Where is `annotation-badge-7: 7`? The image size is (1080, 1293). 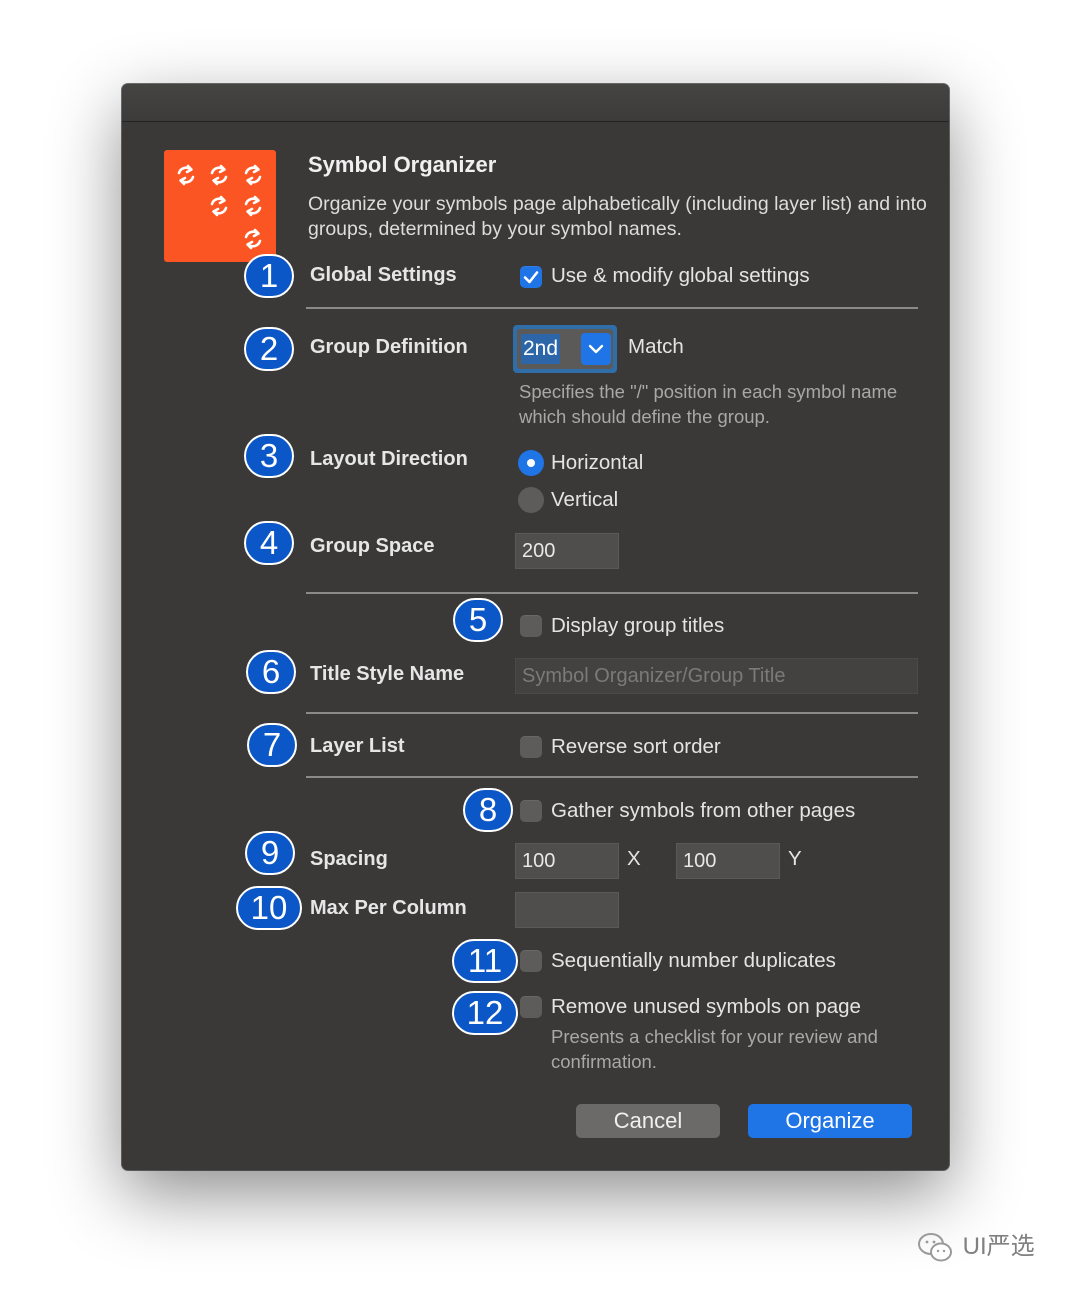
annotation-badge-7: 7 is located at coordinates (272, 745).